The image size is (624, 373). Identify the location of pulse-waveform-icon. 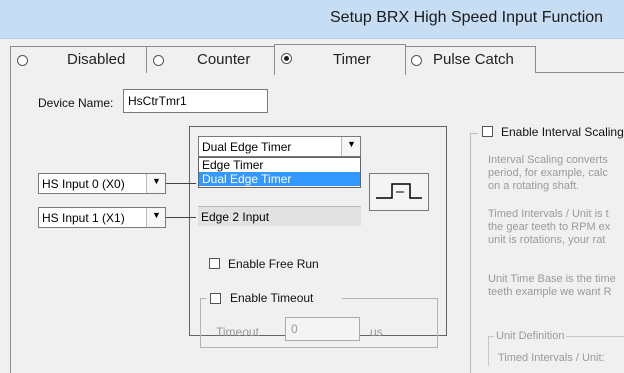
(399, 191).